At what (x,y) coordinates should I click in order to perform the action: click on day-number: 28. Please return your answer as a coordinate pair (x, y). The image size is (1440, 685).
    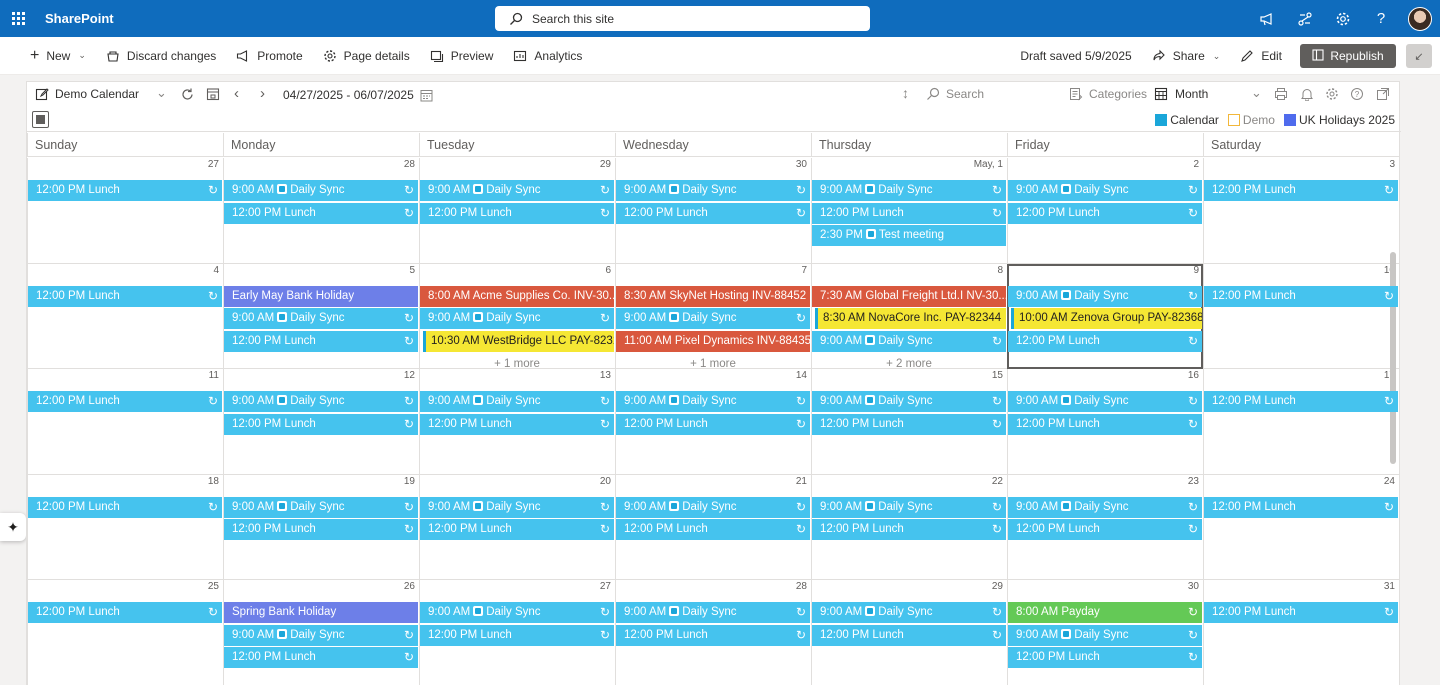
    Looking at the image, I should click on (409, 164).